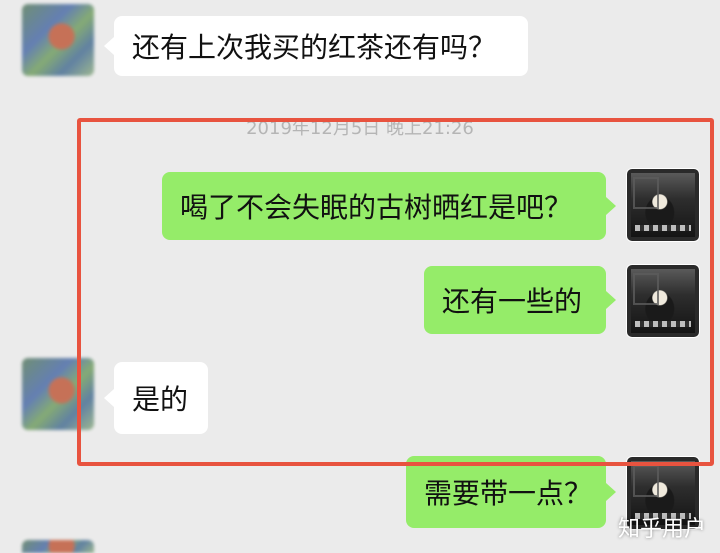 This screenshot has width=720, height=553. I want to click on message-text: 还有上次我买的红茶还有吗？, so click(314, 47).